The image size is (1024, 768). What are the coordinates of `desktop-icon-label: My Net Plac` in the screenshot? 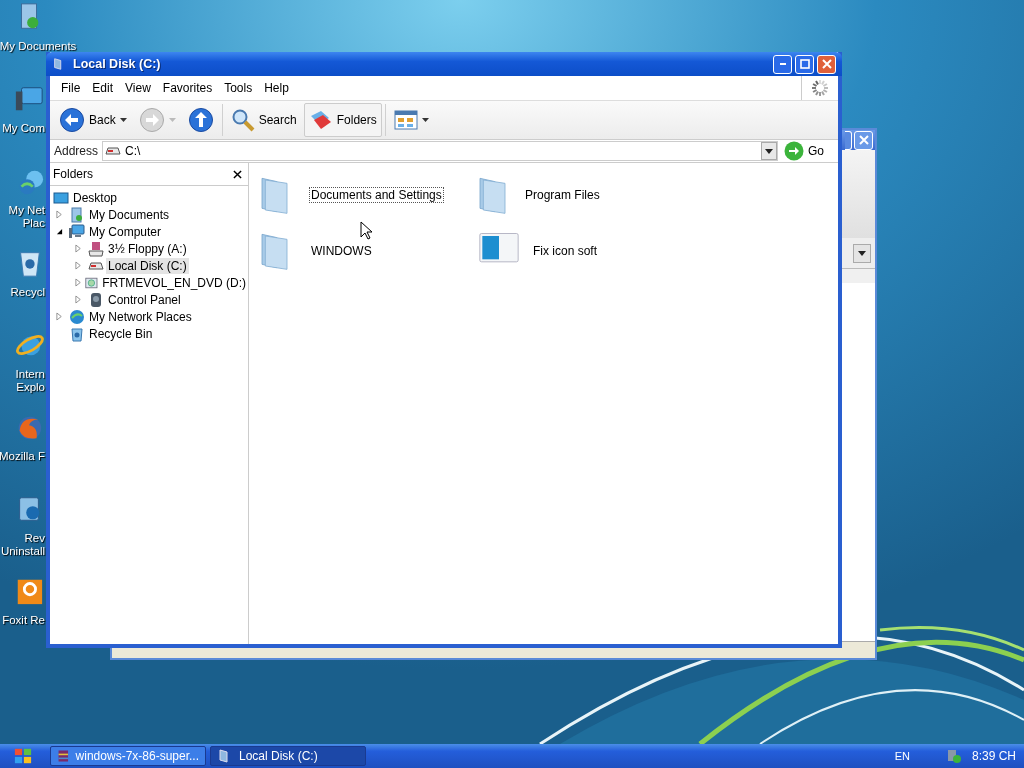 It's located at (23, 217).